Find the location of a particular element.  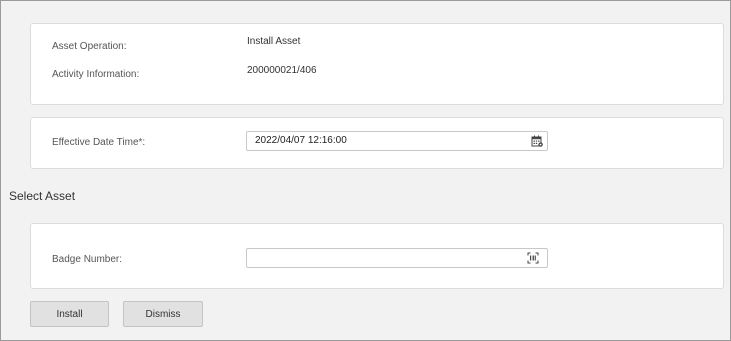

badge-number-input is located at coordinates (397, 258).